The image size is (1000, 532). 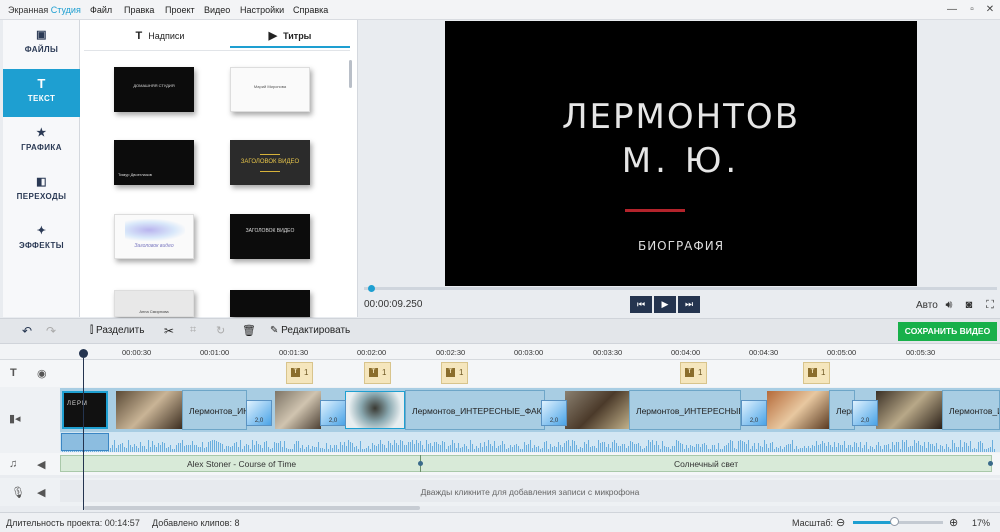 I want to click on menu-edit: Правка, so click(x=139, y=10).